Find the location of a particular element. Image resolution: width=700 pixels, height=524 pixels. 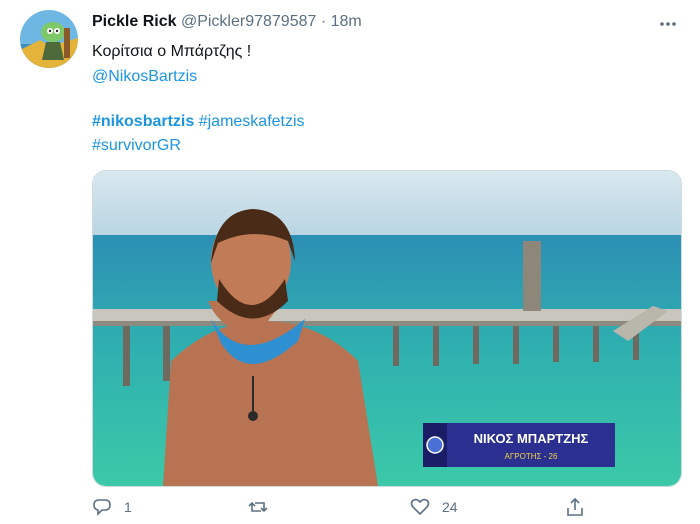

mention-link: @NikosBartzis is located at coordinates (144, 77).